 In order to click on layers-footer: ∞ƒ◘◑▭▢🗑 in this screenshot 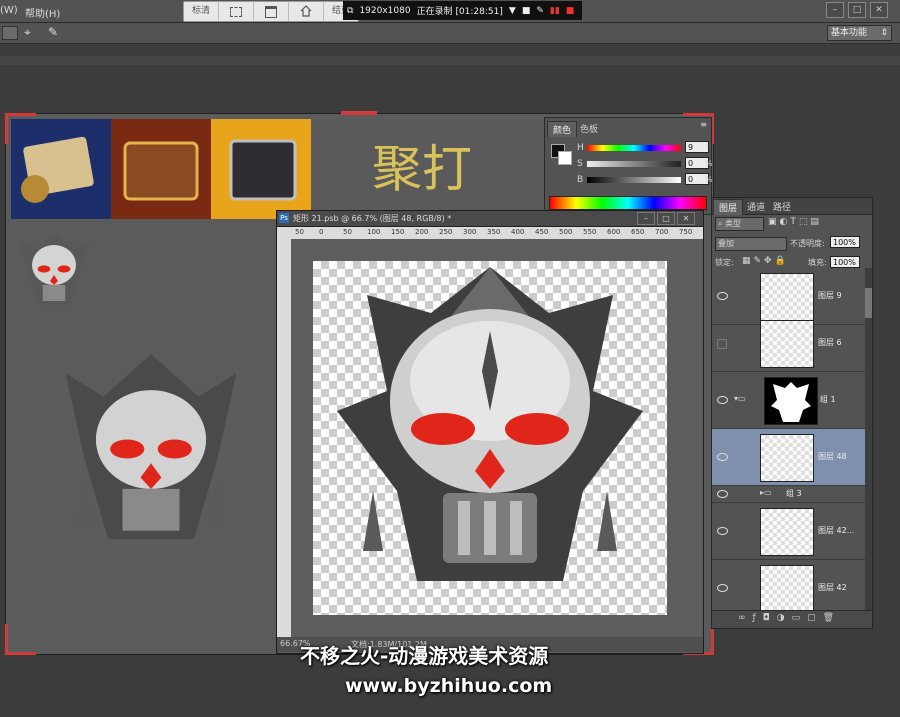, I will do `click(792, 619)`.